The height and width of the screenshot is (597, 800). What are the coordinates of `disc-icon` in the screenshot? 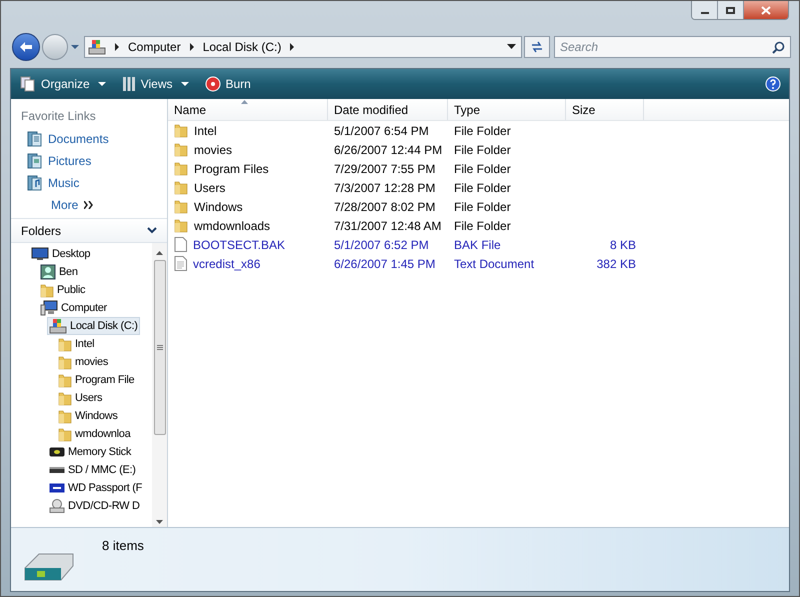 It's located at (212, 84).